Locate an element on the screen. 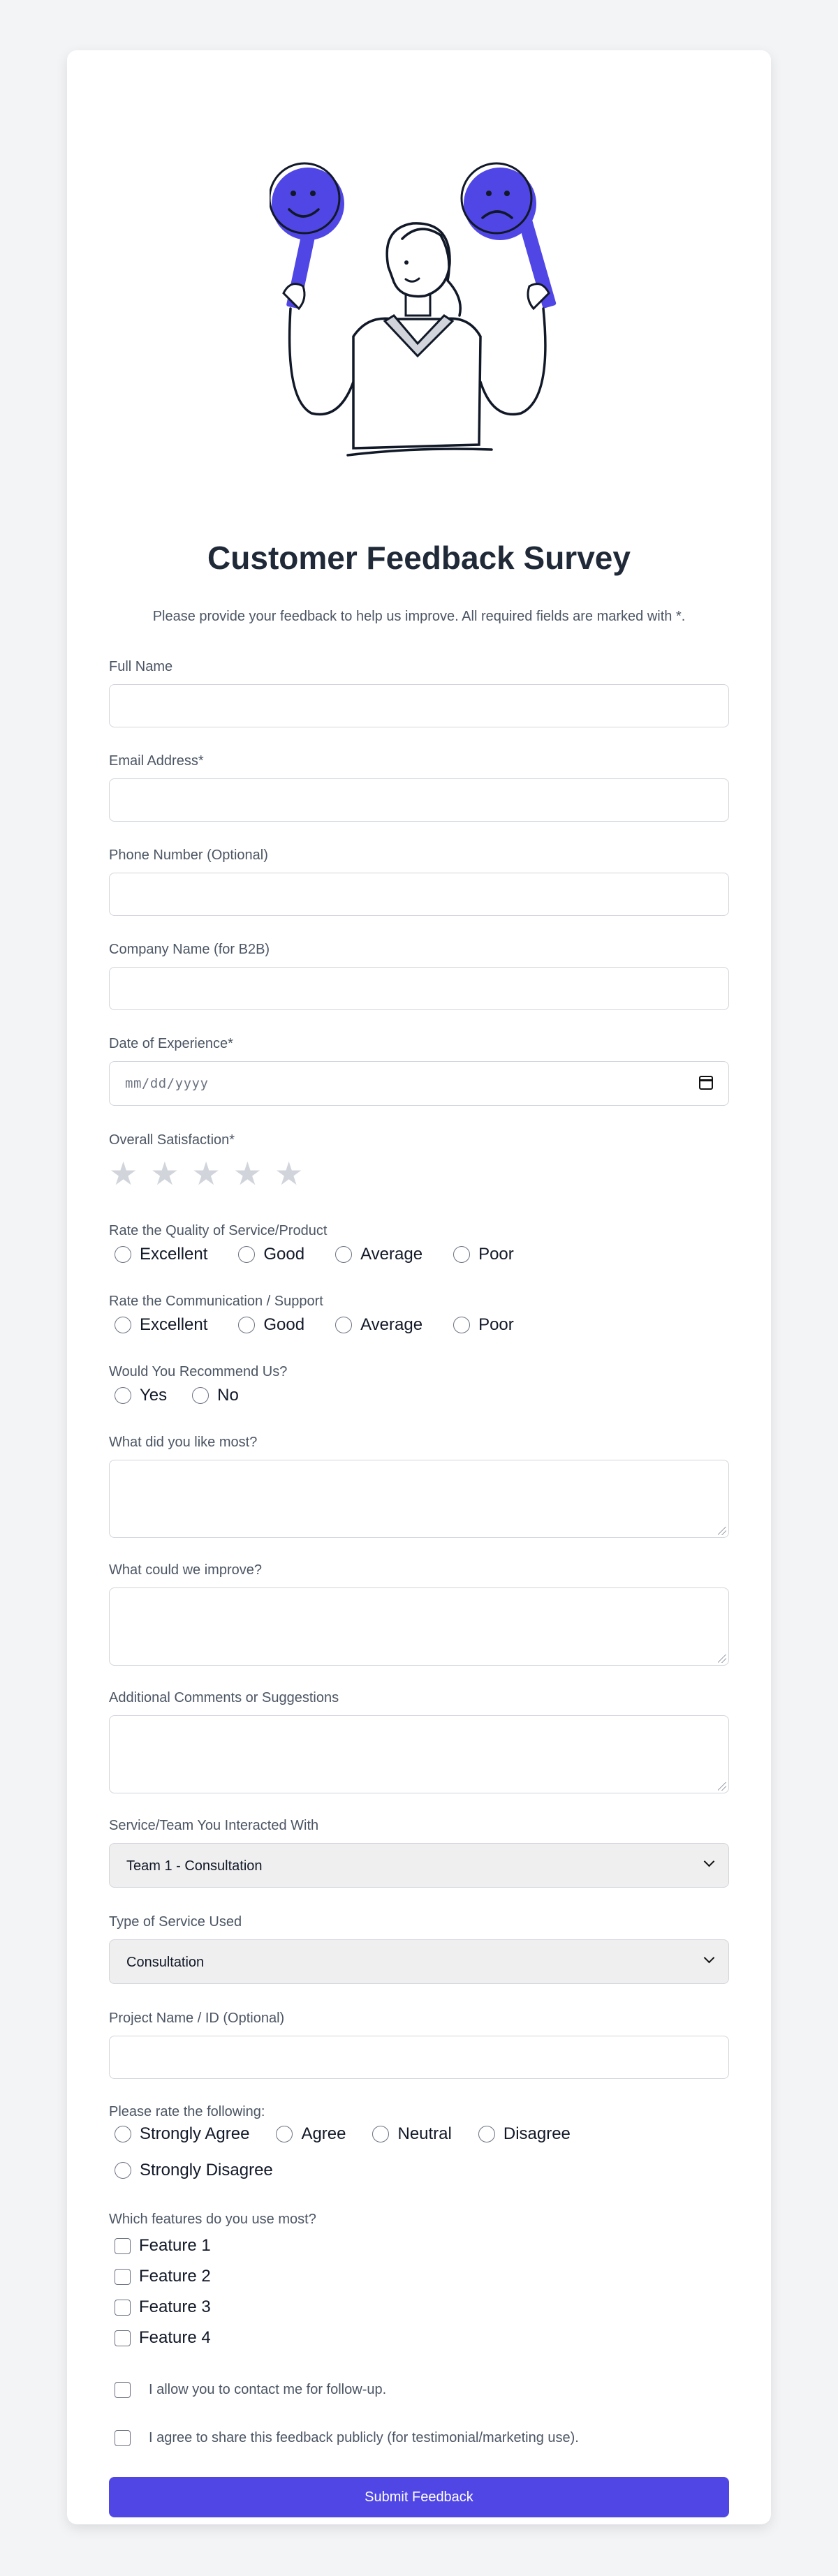 Image resolution: width=838 pixels, height=2576 pixels. agreement-option-strongly-agree: Strongly Agree is located at coordinates (179, 2134).